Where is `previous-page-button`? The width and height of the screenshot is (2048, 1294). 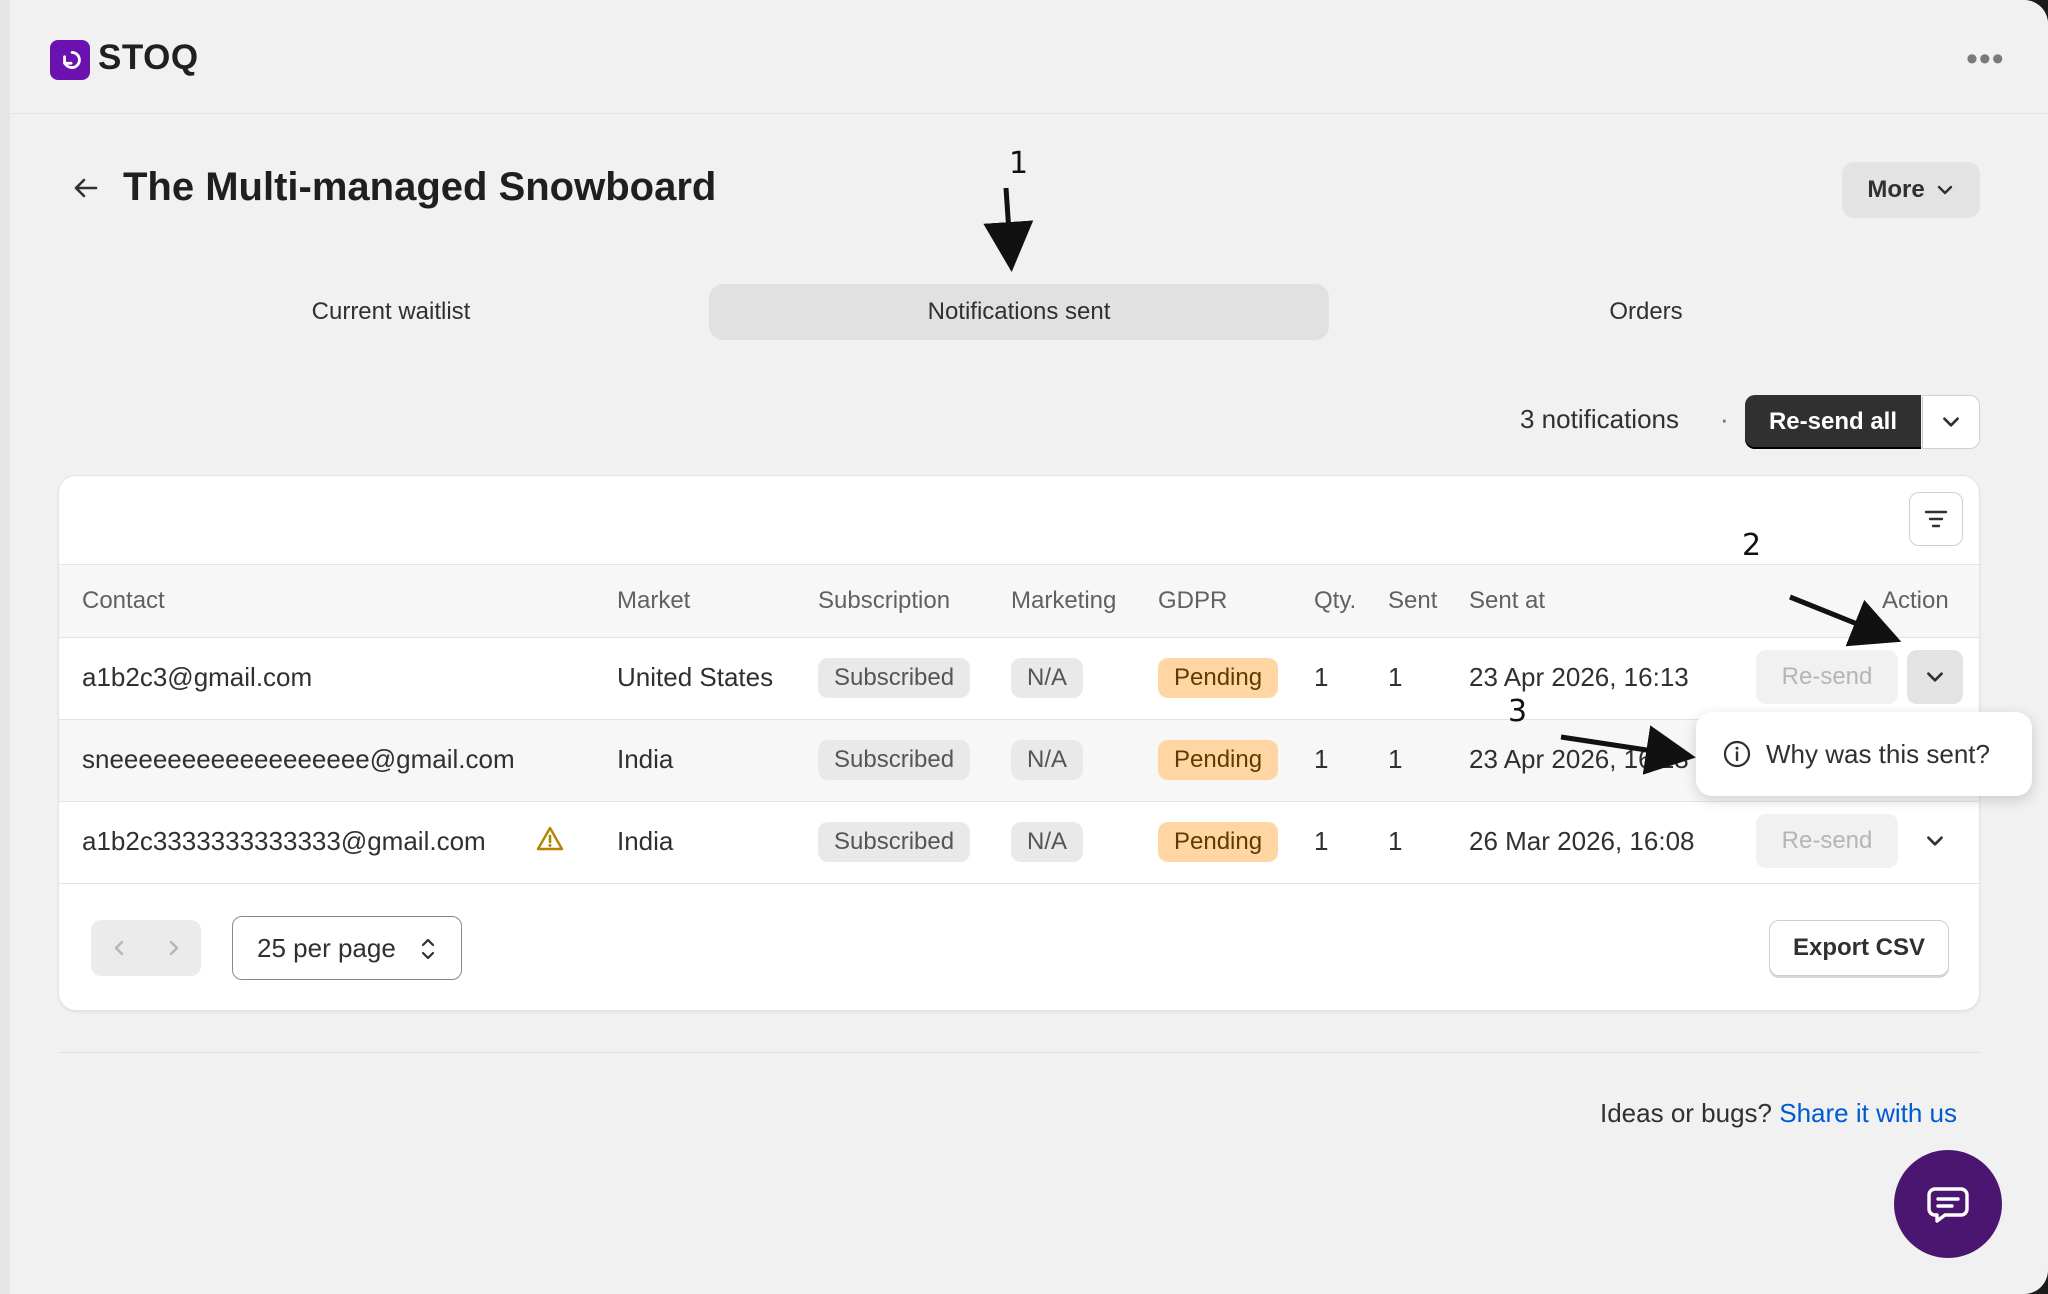
previous-page-button is located at coordinates (118, 948).